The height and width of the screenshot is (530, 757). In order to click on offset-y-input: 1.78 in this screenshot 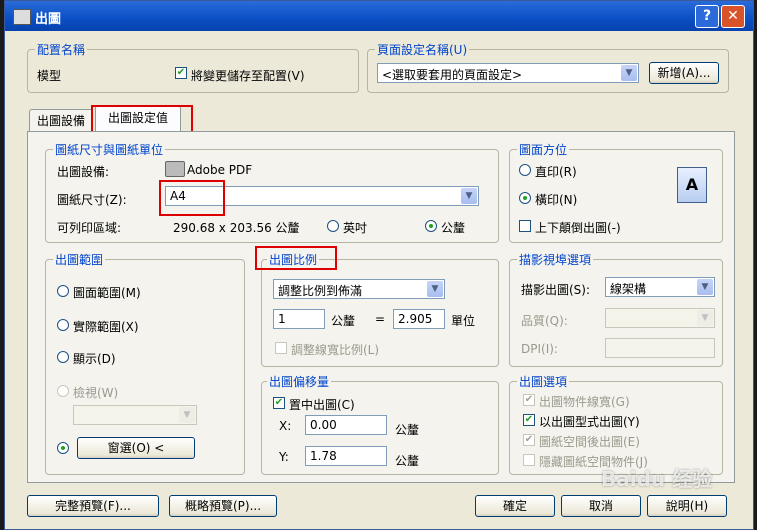, I will do `click(346, 456)`.